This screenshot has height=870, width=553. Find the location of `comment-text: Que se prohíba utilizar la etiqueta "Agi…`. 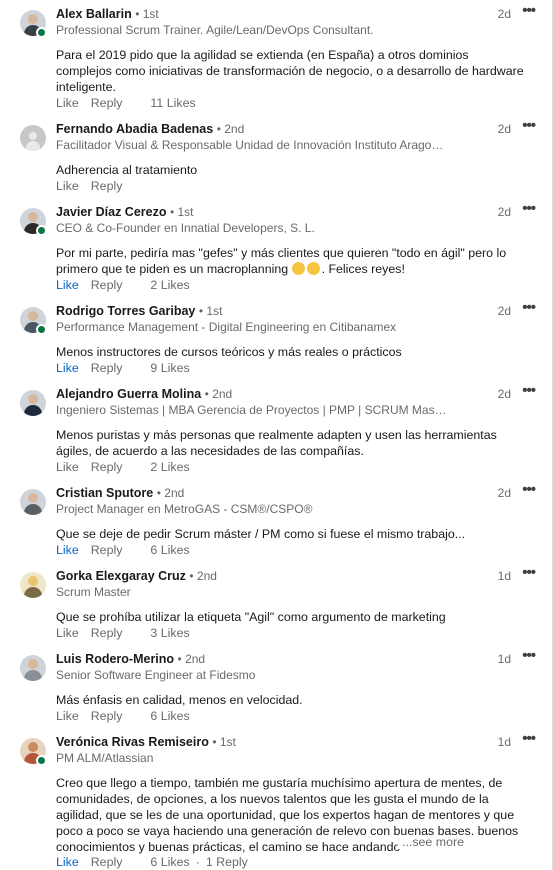

comment-text: Que se prohíba utilizar la etiqueta "Agi… is located at coordinates (251, 617).